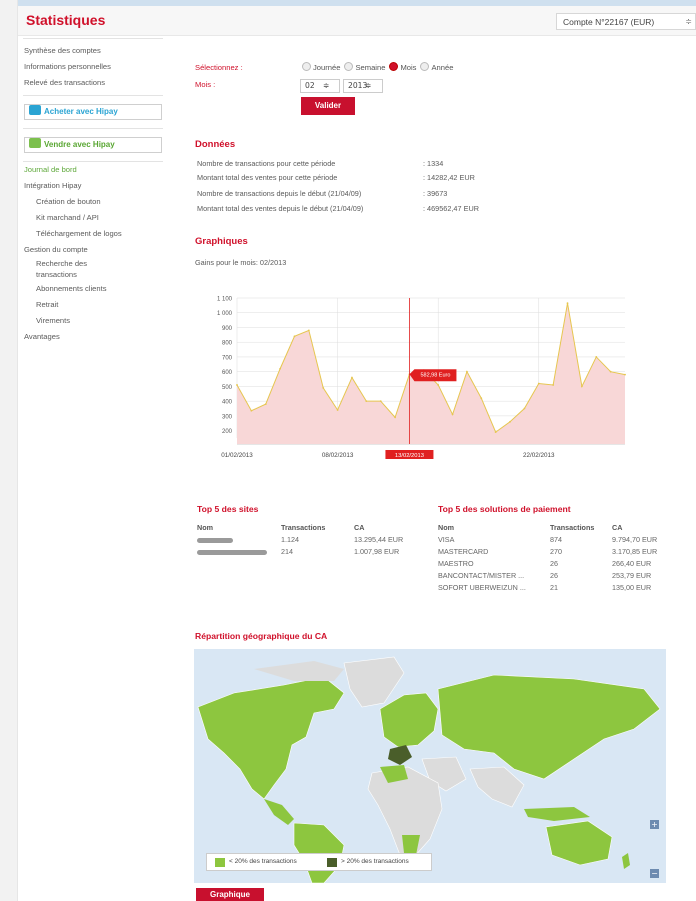 This screenshot has width=696, height=901. Describe the element at coordinates (328, 106) in the screenshot. I see `validate-button: Valider` at that location.